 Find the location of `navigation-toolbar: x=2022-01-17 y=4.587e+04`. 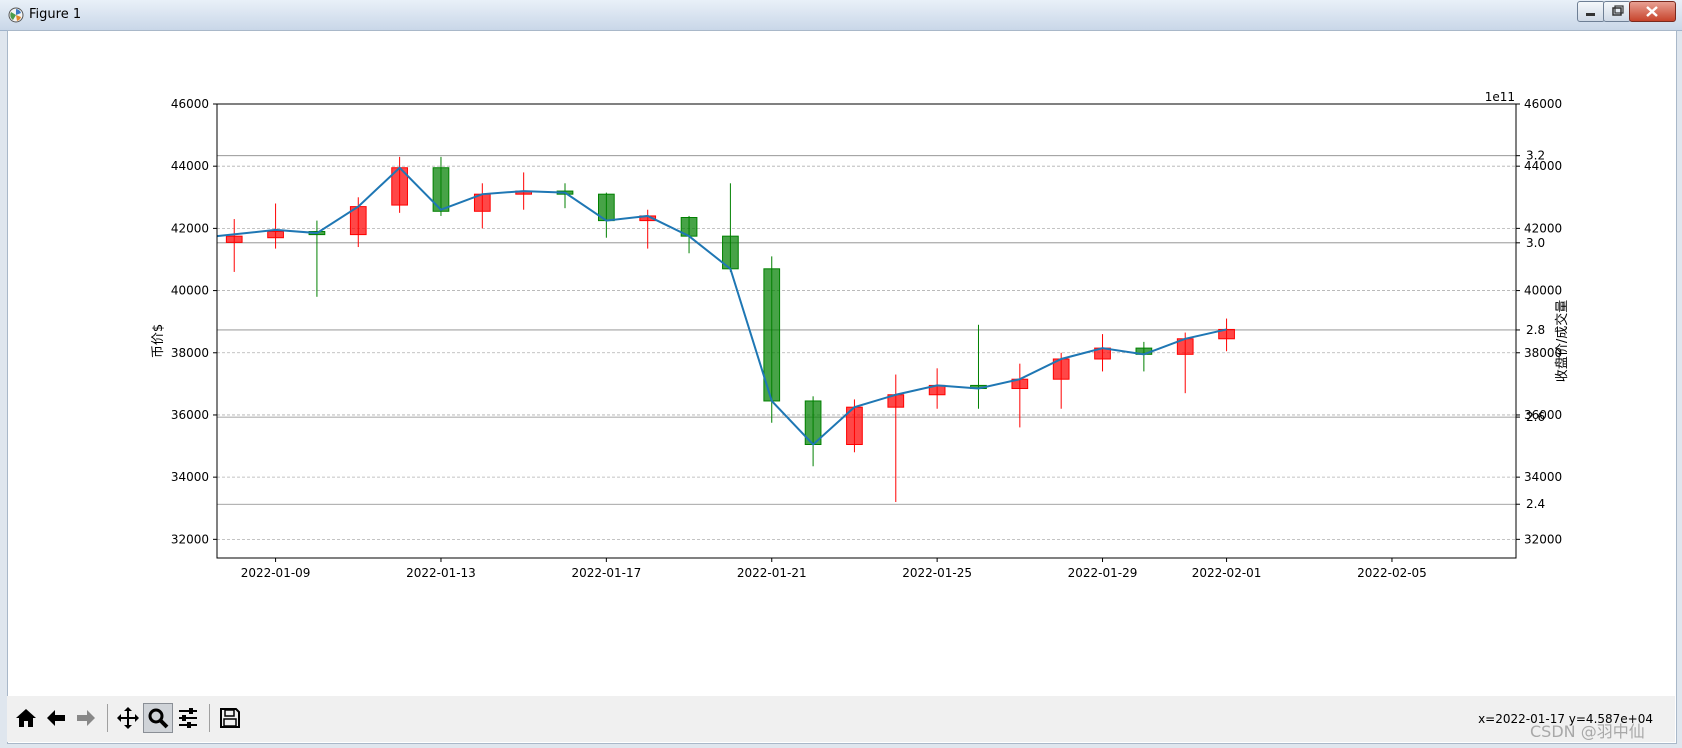

navigation-toolbar: x=2022-01-17 y=4.587e+04 is located at coordinates (841, 719).